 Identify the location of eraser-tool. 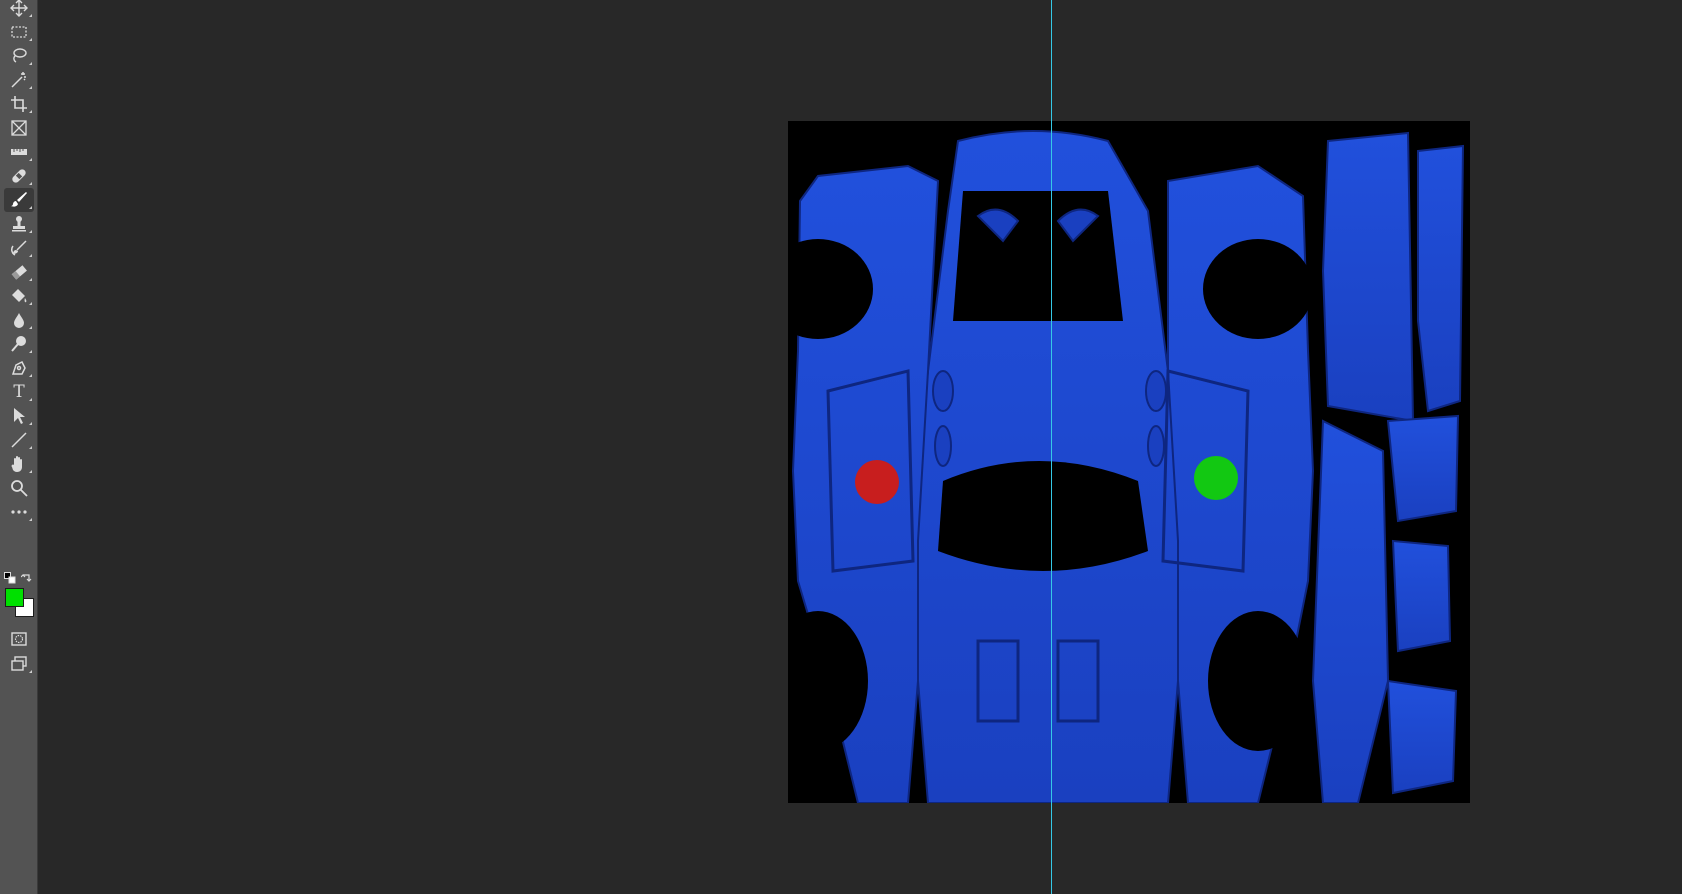
(19, 272).